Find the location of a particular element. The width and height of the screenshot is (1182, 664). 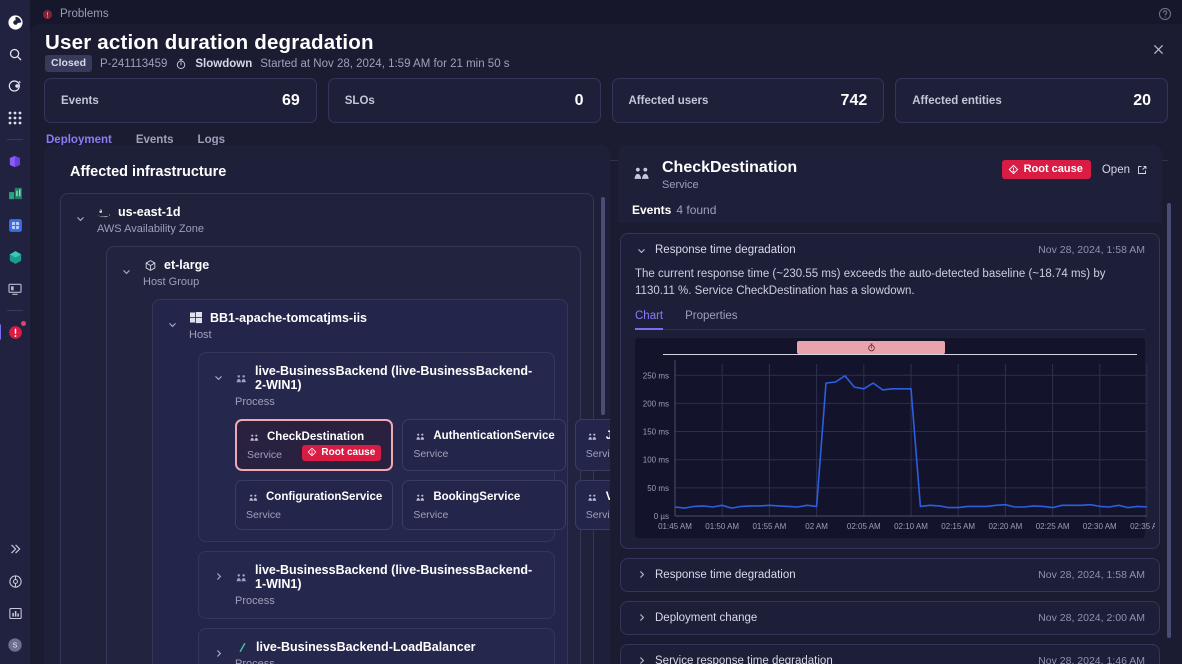

svg-text: S is located at coordinates (15, 645).